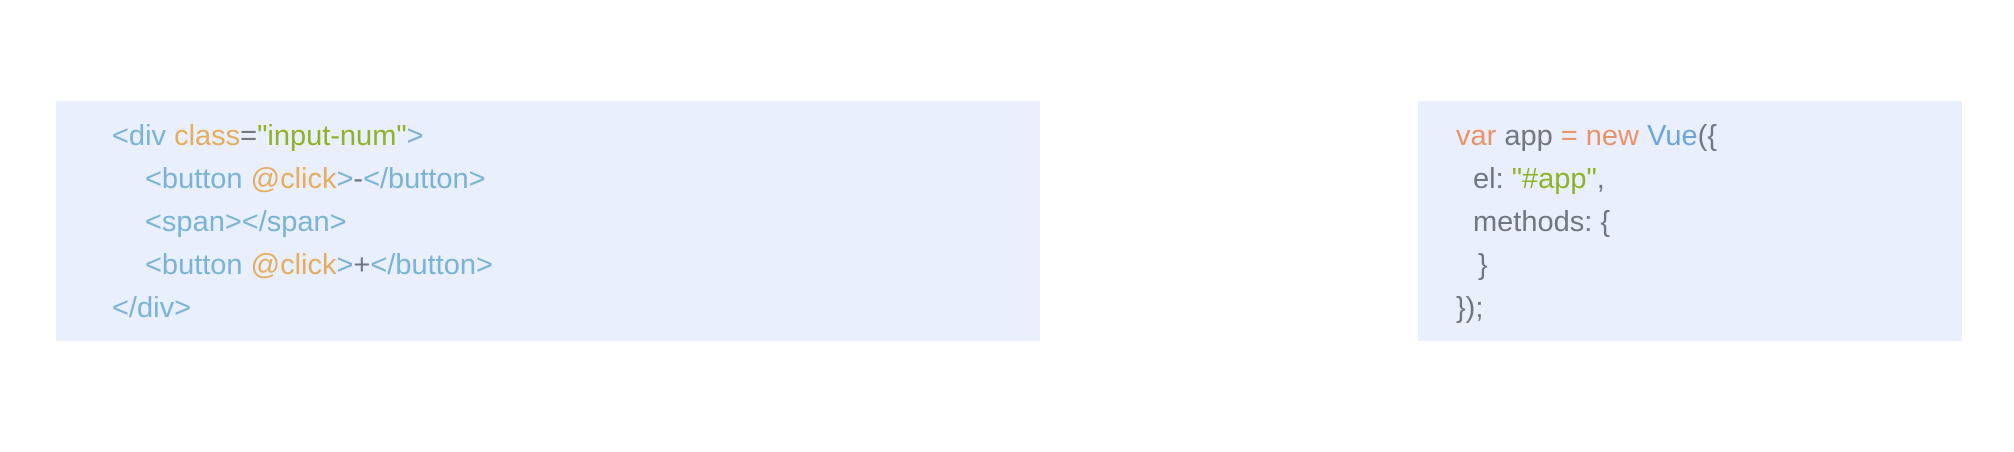 The image size is (2014, 452). Describe the element at coordinates (576, 179) in the screenshot. I see `code-line: <button @click>-</button>` at that location.